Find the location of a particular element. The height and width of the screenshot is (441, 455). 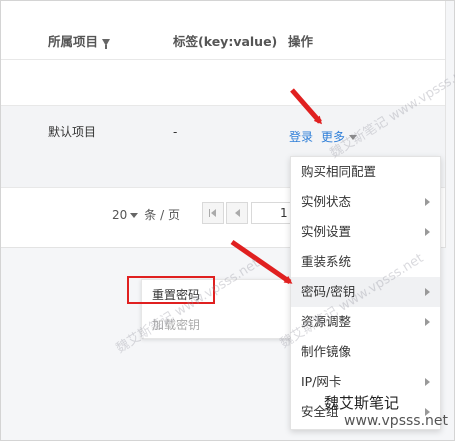

column-header-project-label: 所属项目 is located at coordinates (73, 41).